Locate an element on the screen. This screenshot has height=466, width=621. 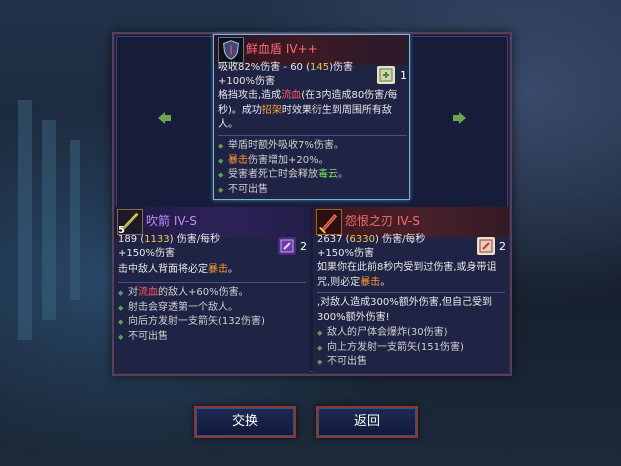
blood-shield-icon is located at coordinates (231, 50).